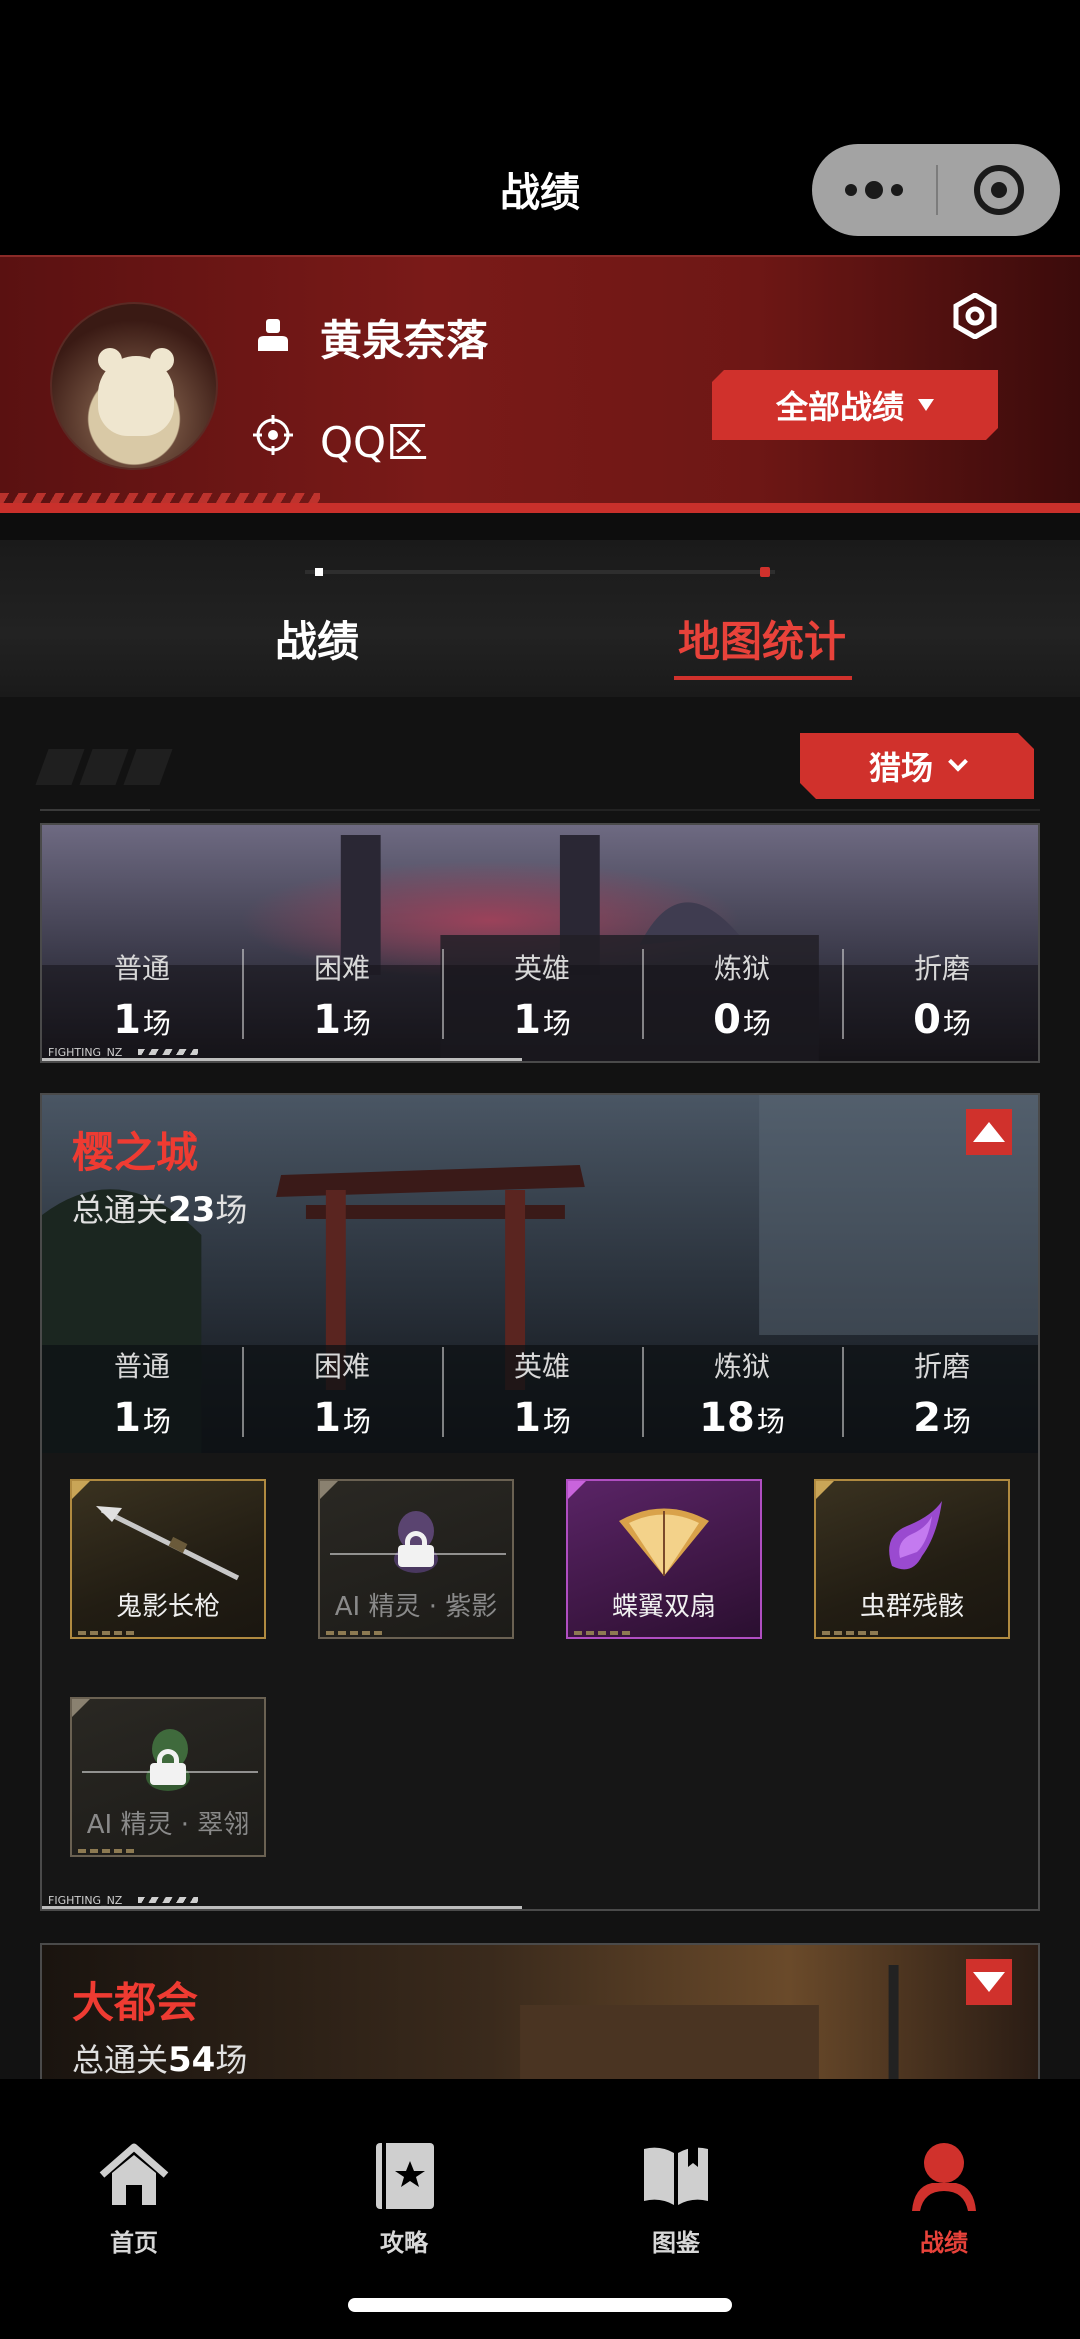  I want to click on expand-button, so click(989, 1982).